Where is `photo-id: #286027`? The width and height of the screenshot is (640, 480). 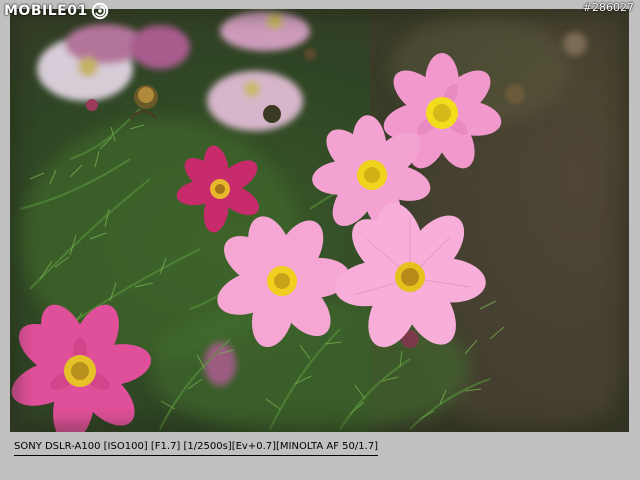
photo-id: #286027 is located at coordinates (608, 7).